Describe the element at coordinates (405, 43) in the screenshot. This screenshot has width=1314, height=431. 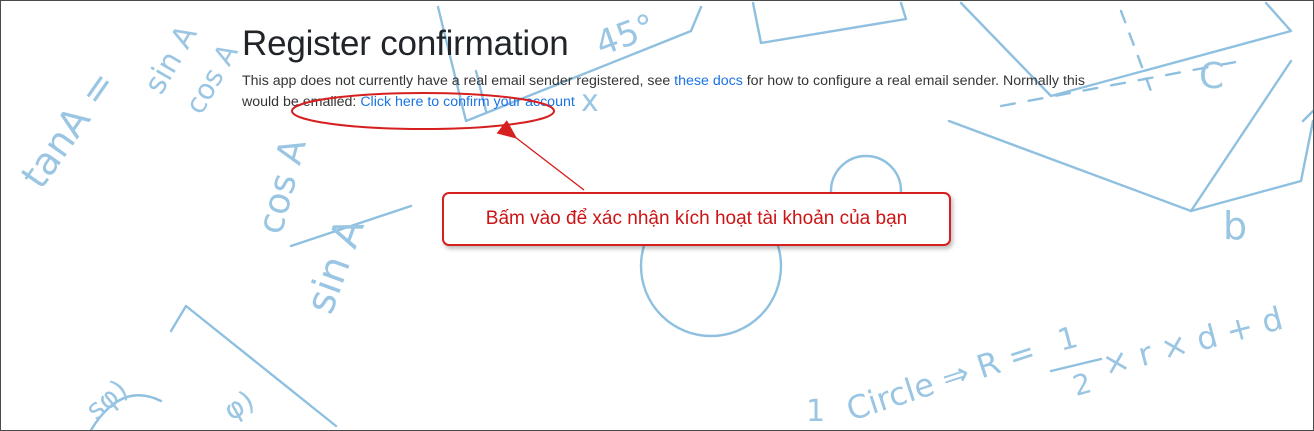
I see `page-title: Register confirmation` at that location.